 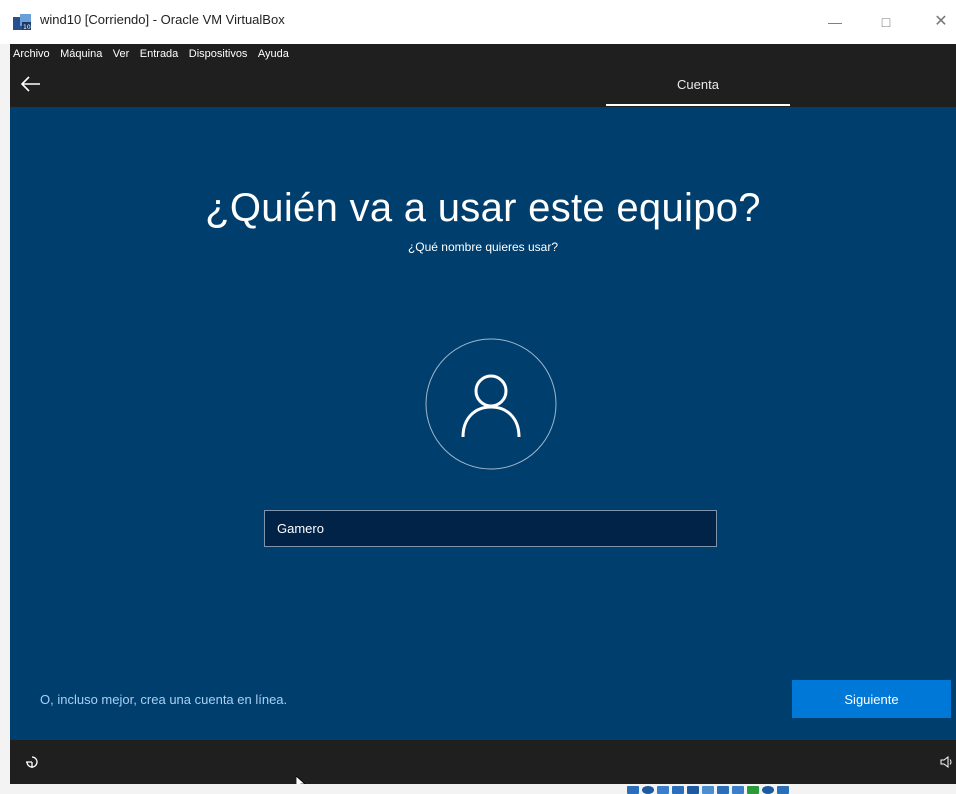 I want to click on audio-icon, so click(x=663, y=790).